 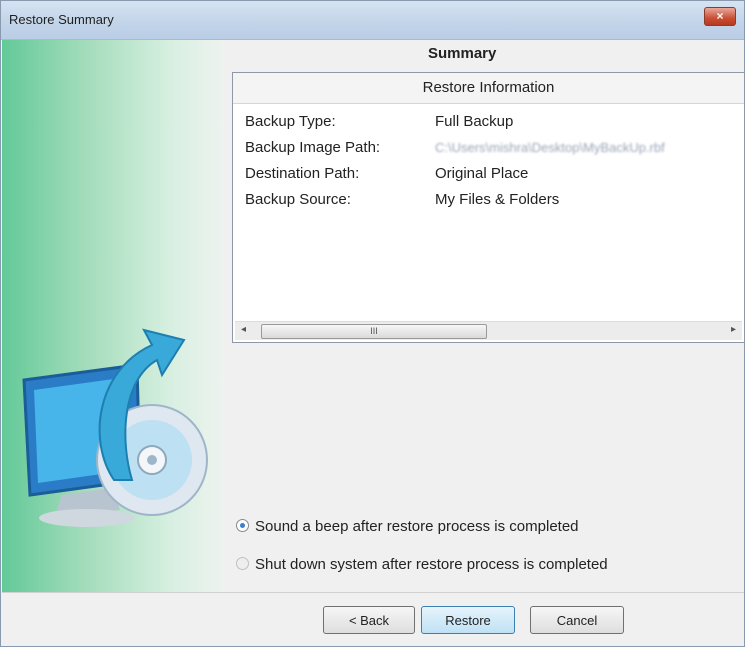 I want to click on close-icon: ×, so click(x=720, y=16).